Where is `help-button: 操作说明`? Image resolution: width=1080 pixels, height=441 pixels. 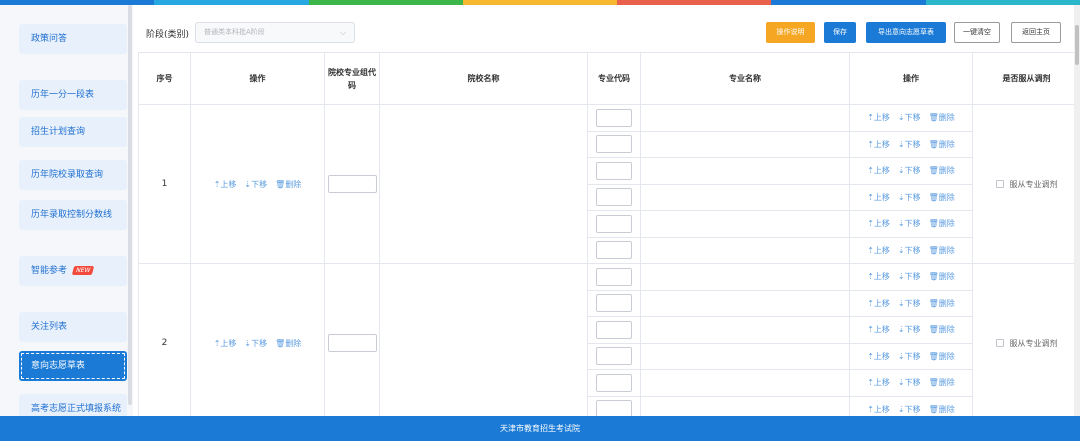
help-button: 操作说明 is located at coordinates (790, 32).